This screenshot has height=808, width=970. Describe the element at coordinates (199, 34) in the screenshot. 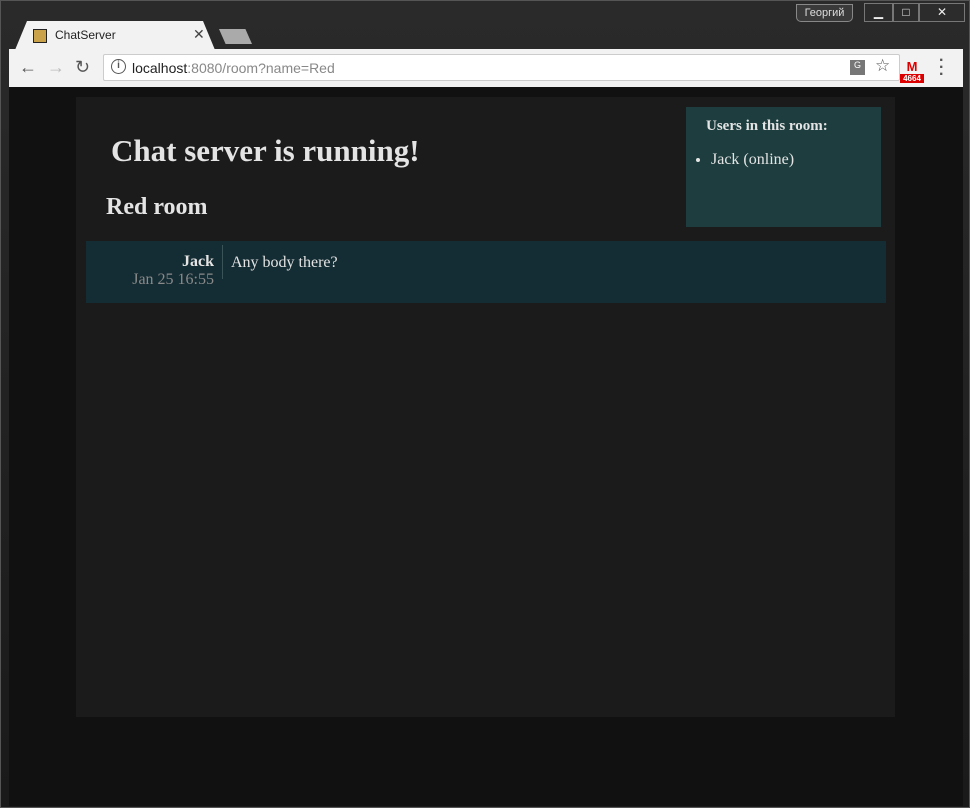

I see `close-tab-icon: ✕` at that location.